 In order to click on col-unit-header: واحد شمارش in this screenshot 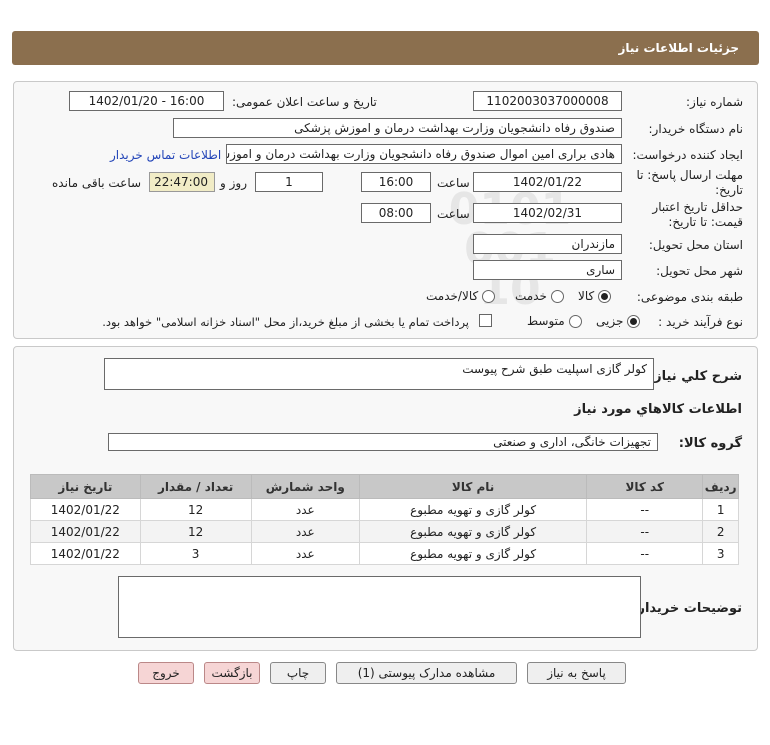, I will do `click(305, 486)`.